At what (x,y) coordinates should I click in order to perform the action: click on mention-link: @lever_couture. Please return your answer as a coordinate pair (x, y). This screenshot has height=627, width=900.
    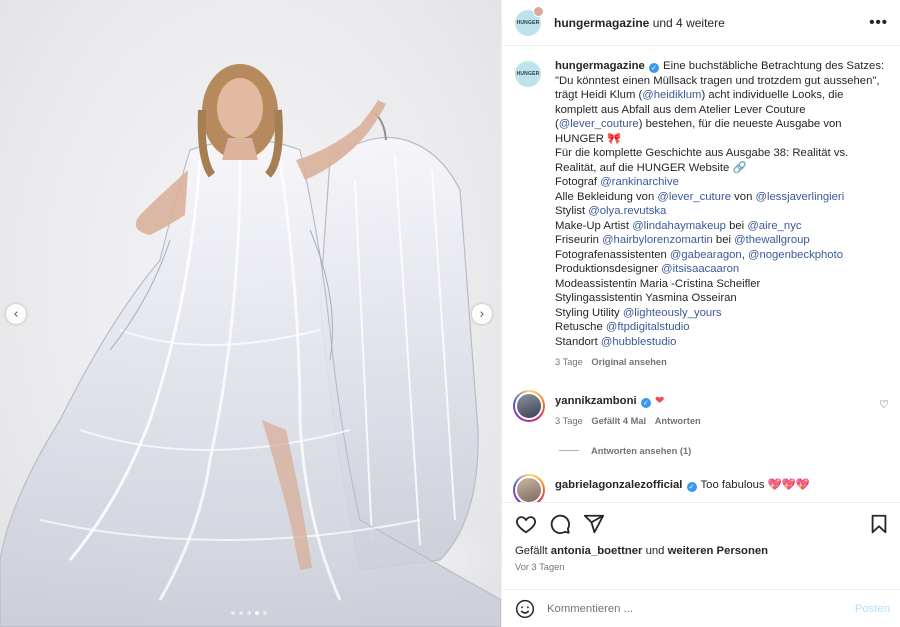
    Looking at the image, I should click on (599, 124).